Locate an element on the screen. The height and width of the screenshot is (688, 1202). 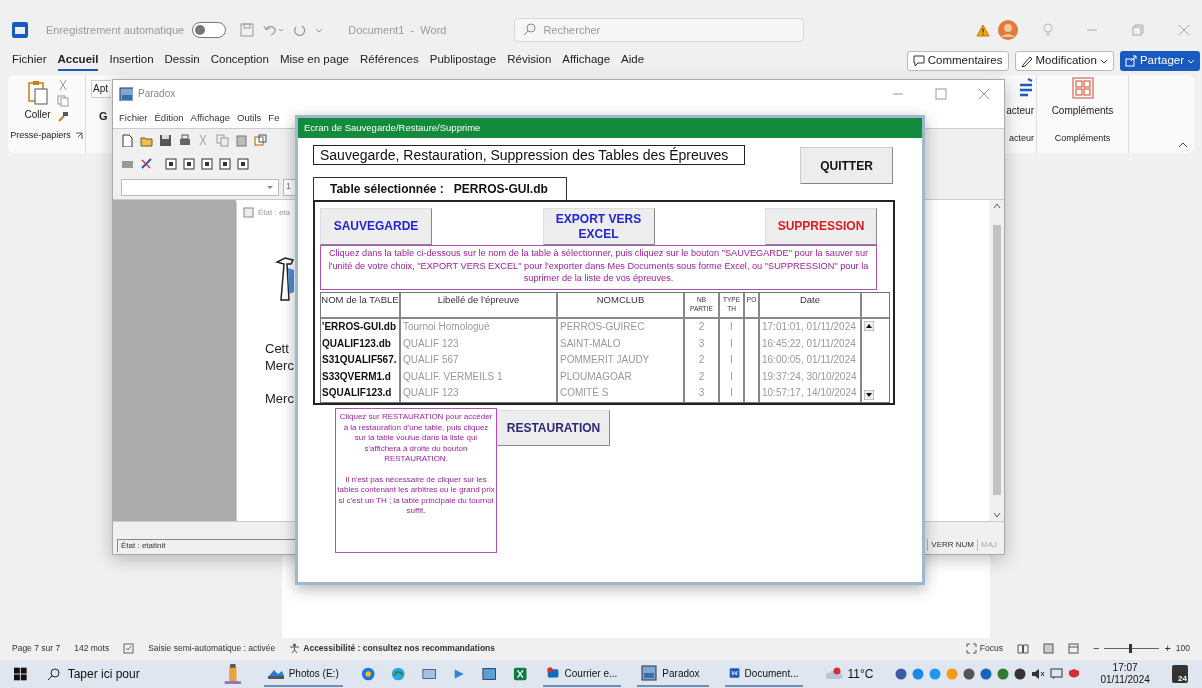
avatar-icon is located at coordinates (1008, 30).